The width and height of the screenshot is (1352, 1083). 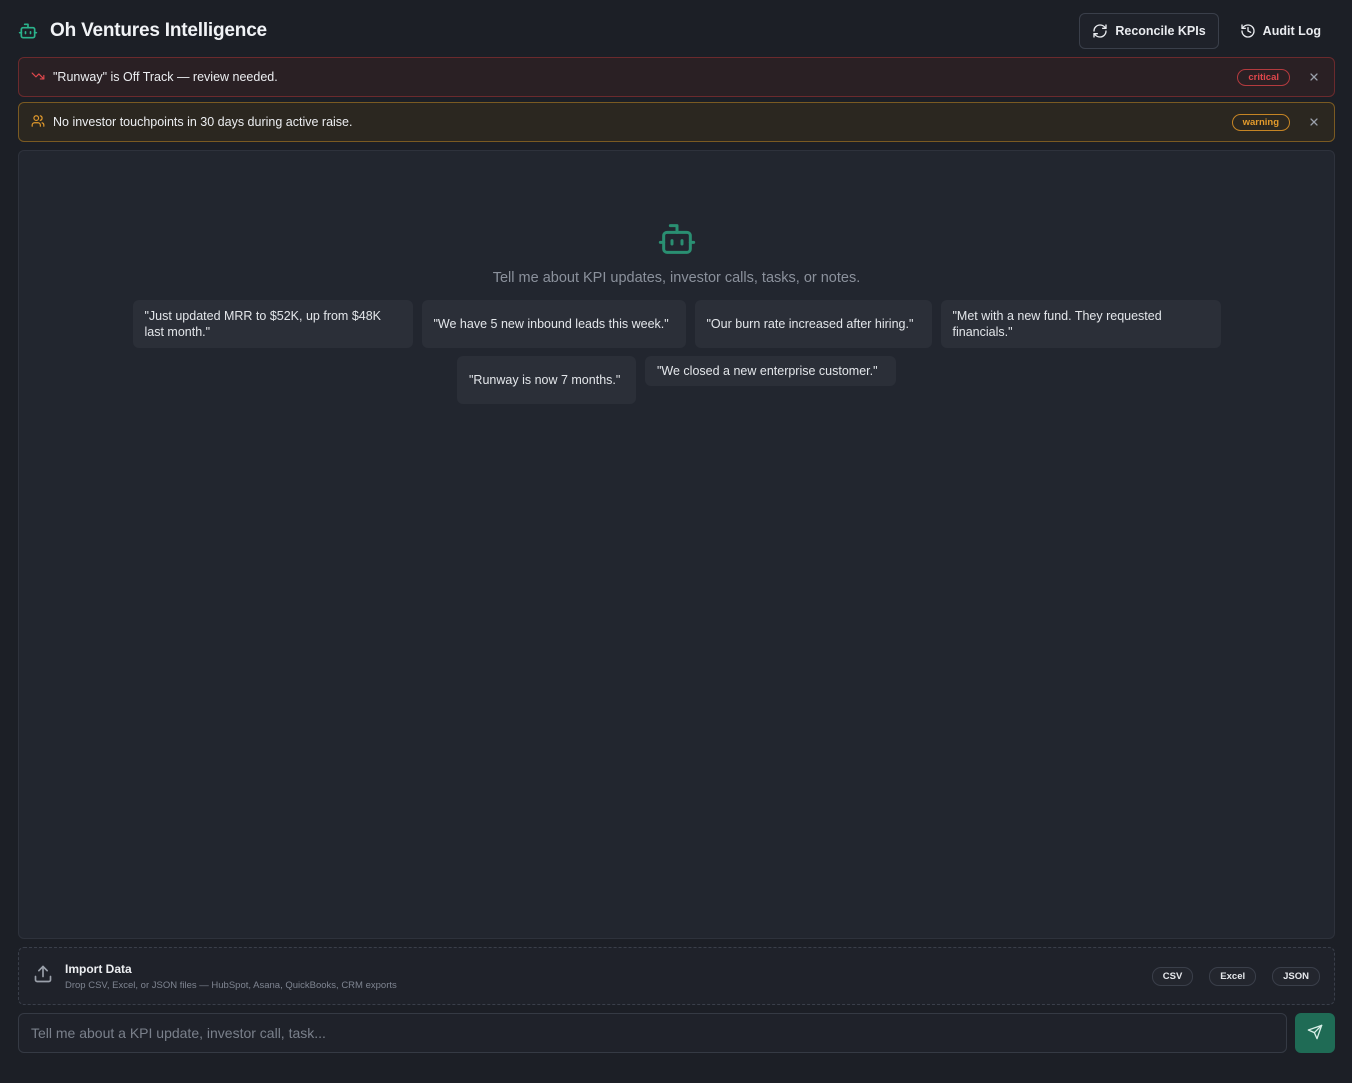 I want to click on audit-log-label: Audit Log, so click(x=1291, y=31).